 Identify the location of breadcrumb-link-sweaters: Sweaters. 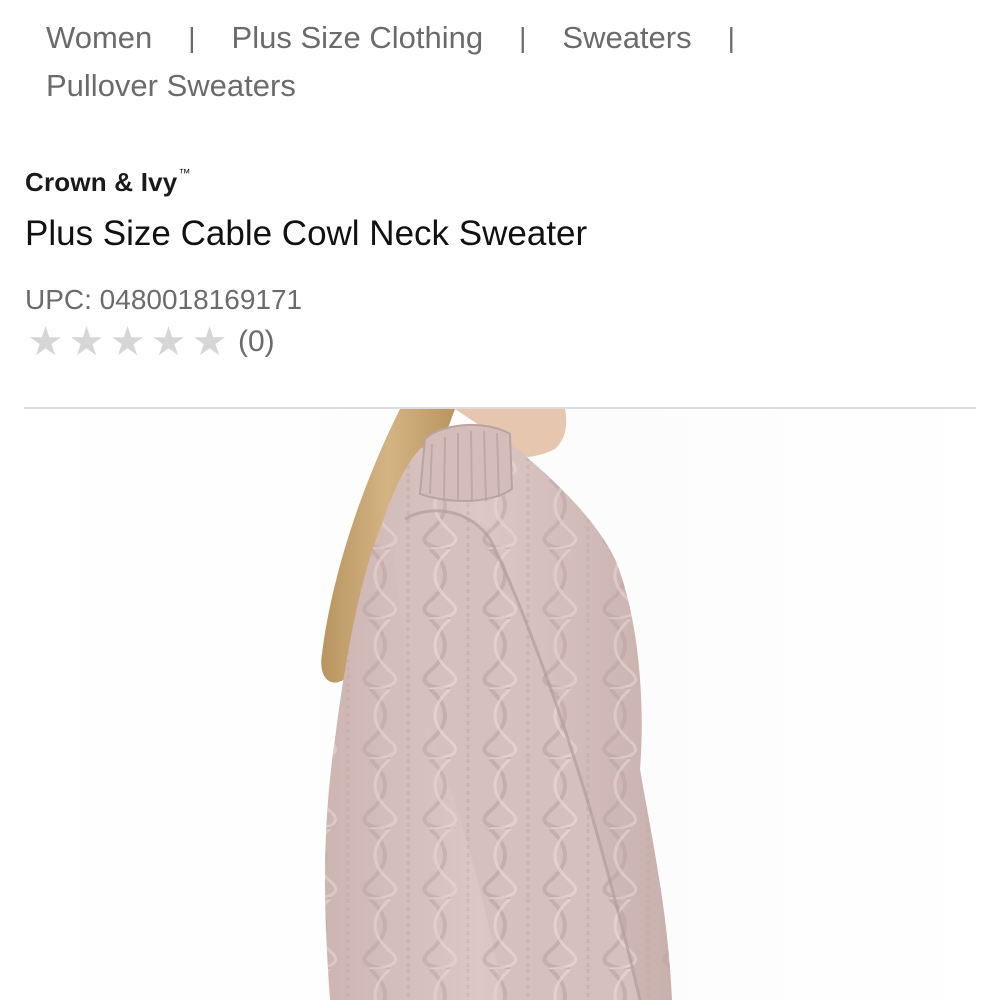
(626, 38).